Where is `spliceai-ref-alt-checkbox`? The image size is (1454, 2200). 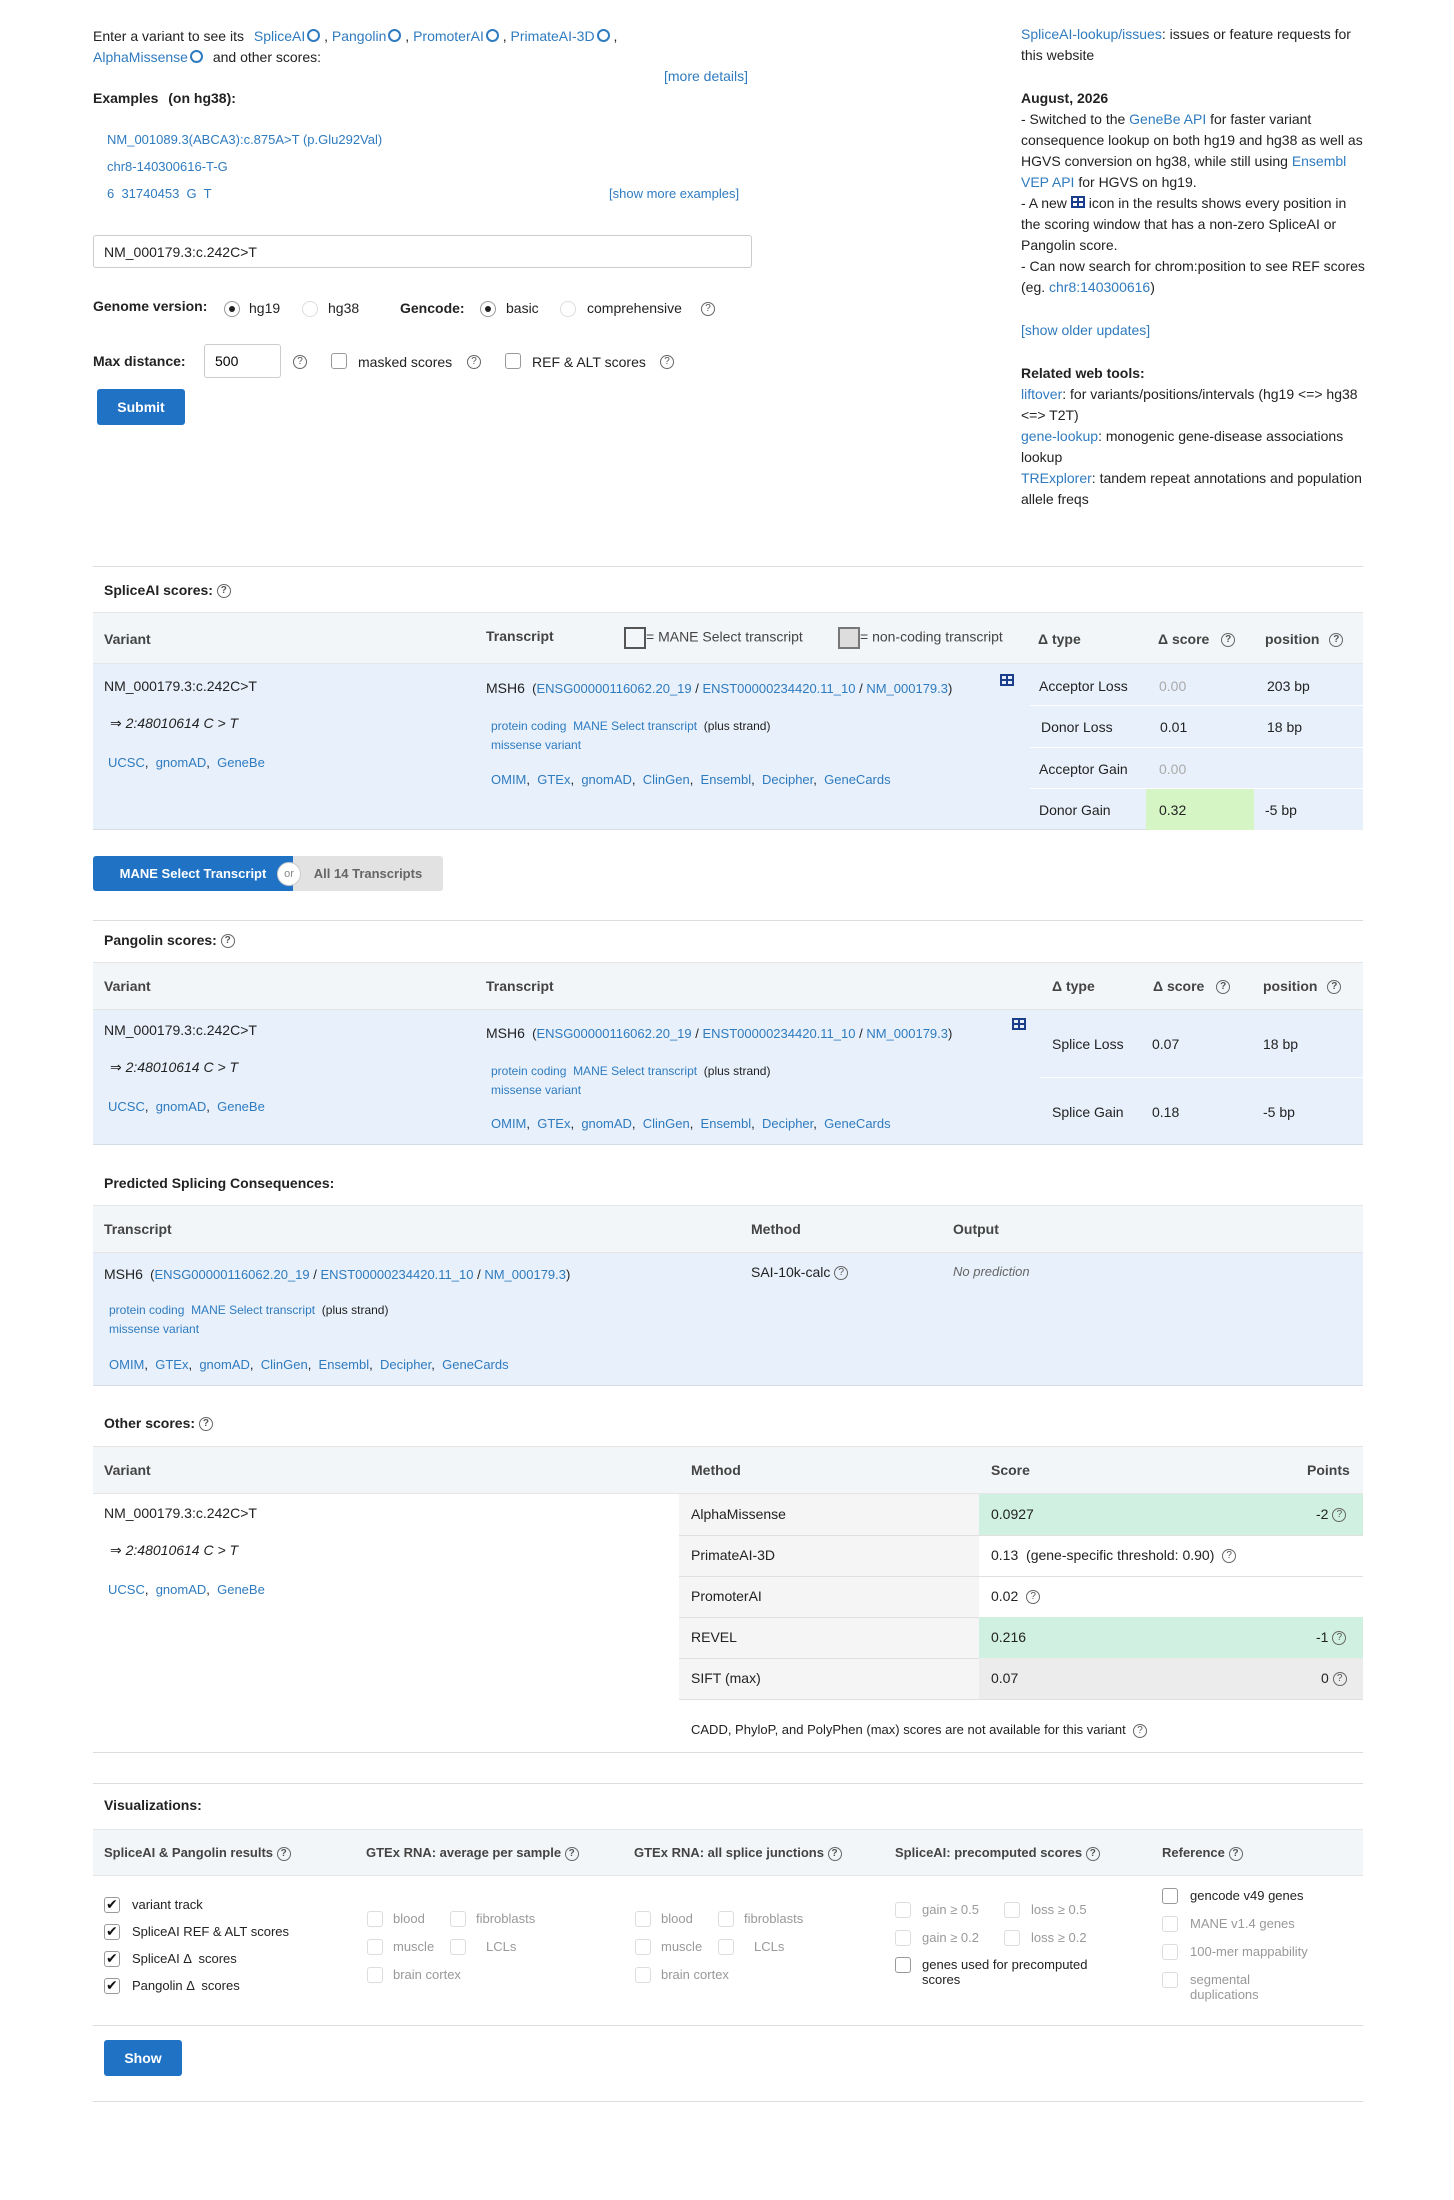
spliceai-ref-alt-checkbox is located at coordinates (112, 1931).